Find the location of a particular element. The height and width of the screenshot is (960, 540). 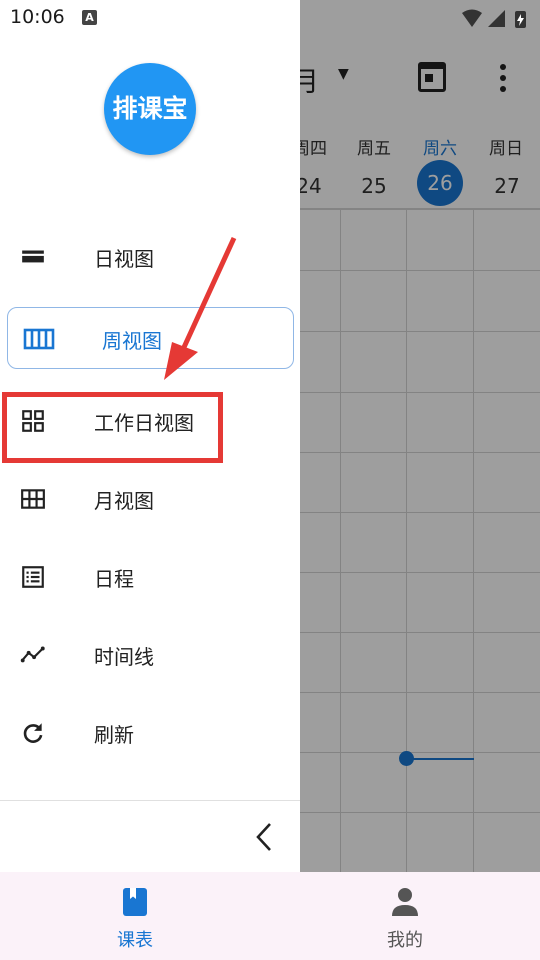

app-logo: 排课宝 is located at coordinates (150, 109).